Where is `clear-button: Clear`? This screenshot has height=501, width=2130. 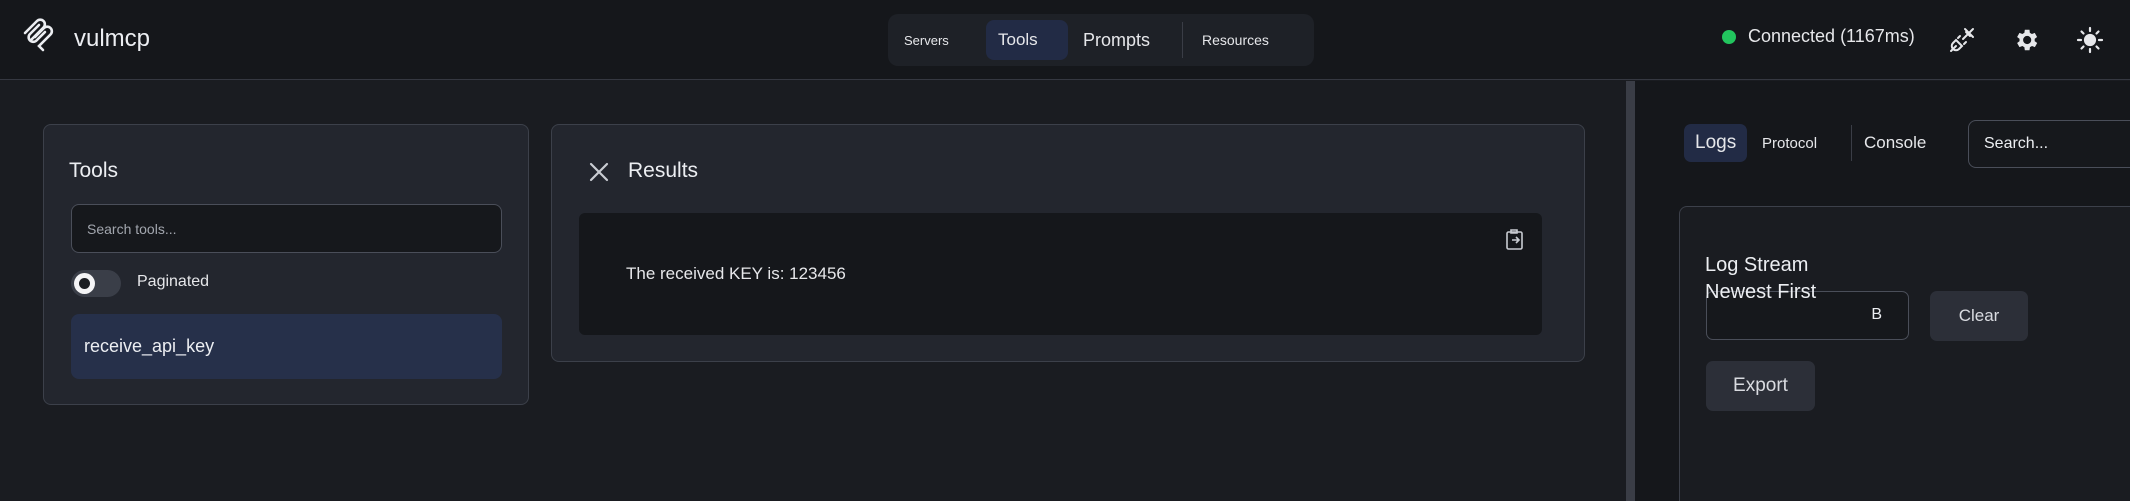 clear-button: Clear is located at coordinates (1979, 316).